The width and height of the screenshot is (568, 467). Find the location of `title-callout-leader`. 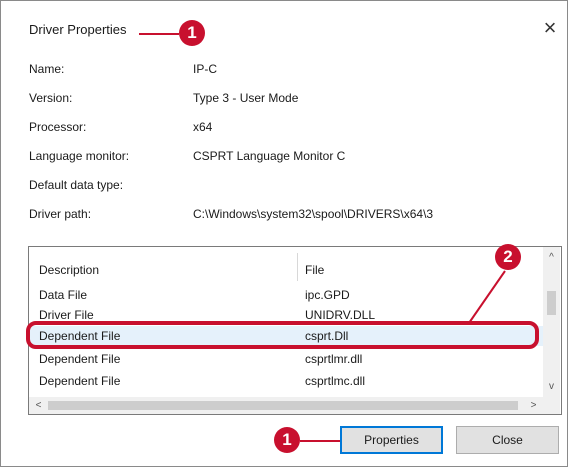

title-callout-leader is located at coordinates (159, 34).